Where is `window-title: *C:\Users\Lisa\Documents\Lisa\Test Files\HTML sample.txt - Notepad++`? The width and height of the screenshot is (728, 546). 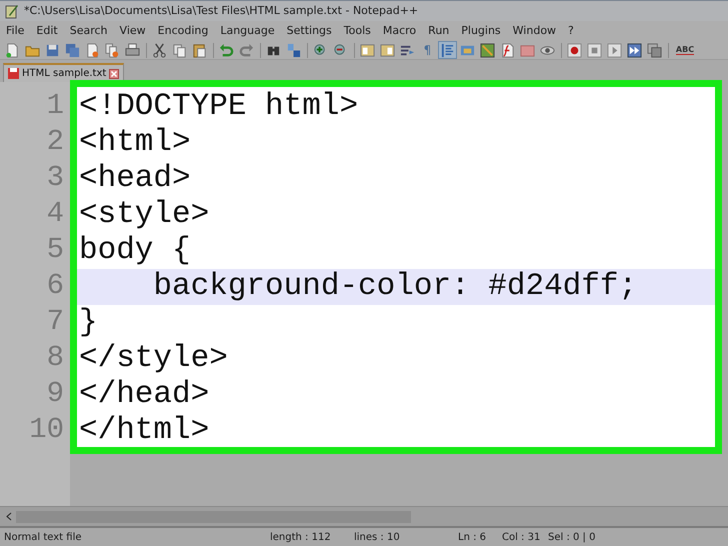 window-title: *C:\Users\Lisa\Documents\Lisa\Test Files\HTML sample.txt - Notepad++ is located at coordinates (221, 10).